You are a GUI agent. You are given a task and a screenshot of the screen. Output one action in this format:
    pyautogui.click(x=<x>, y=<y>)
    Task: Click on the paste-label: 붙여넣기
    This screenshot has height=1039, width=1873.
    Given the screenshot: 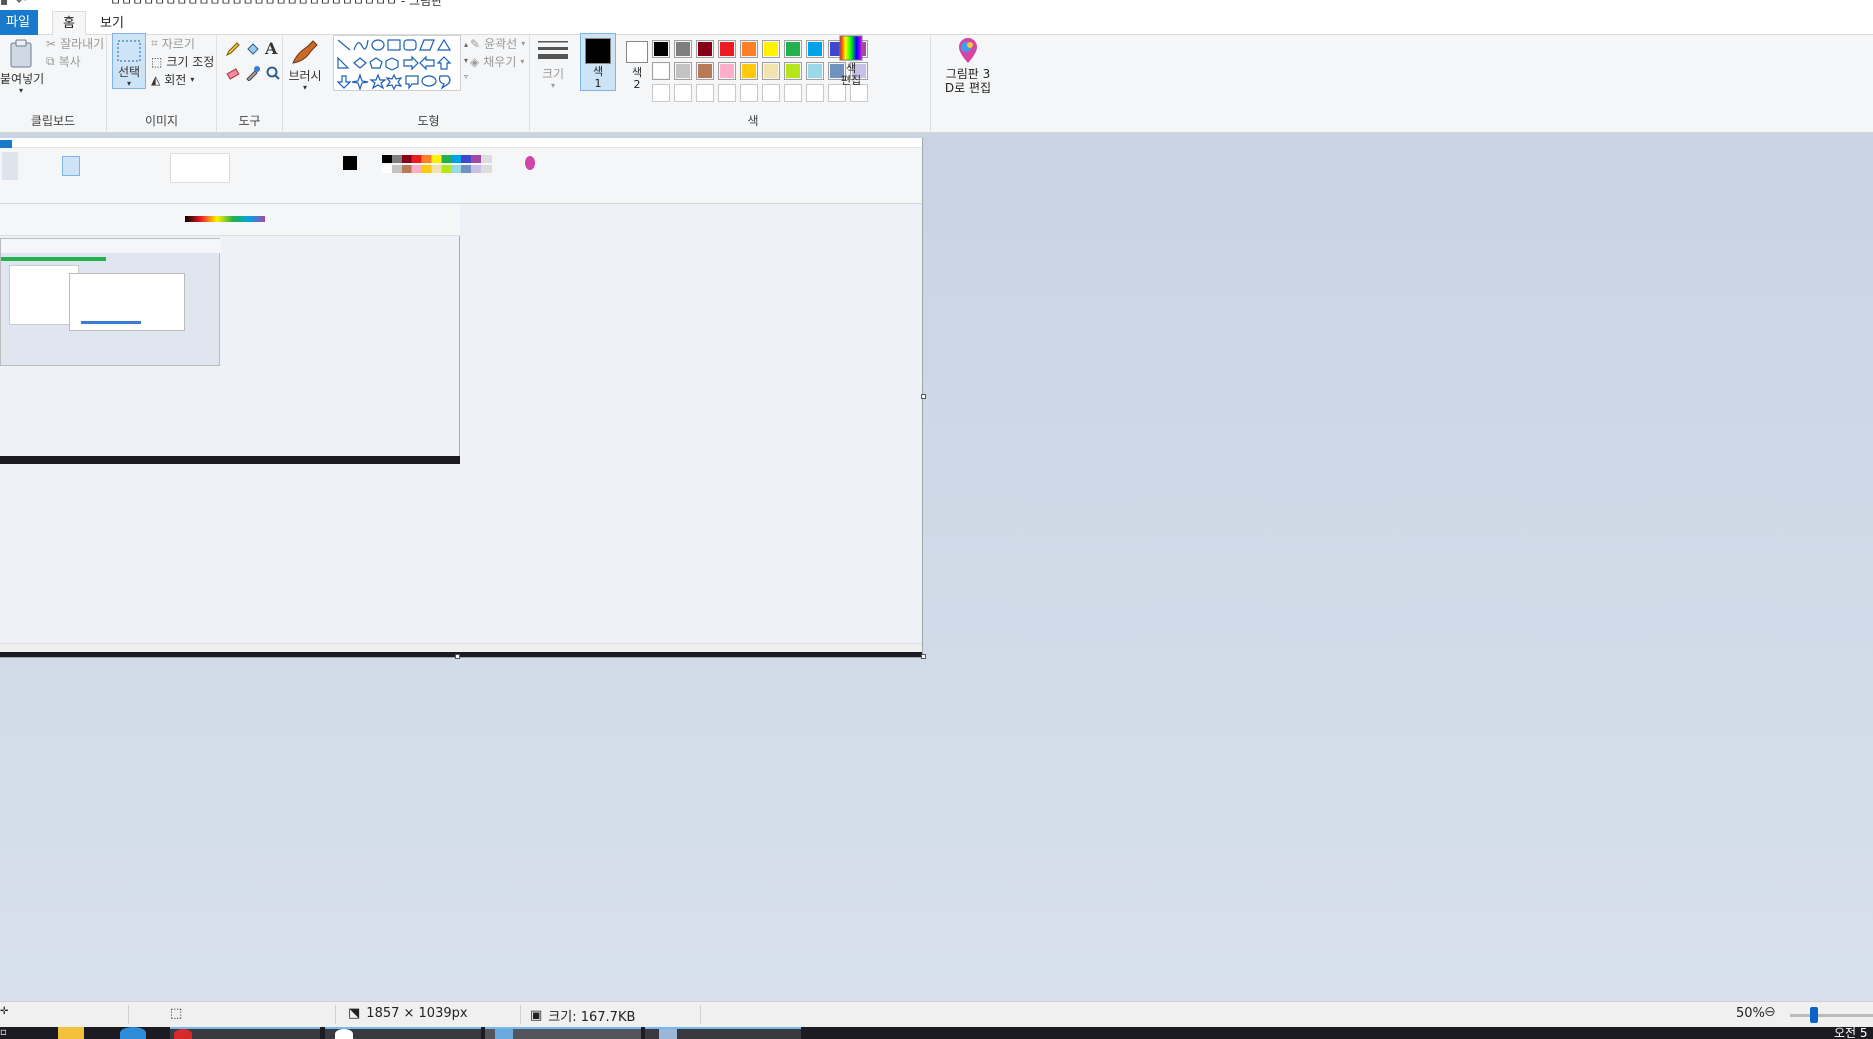 What is the action you would take?
    pyautogui.click(x=22, y=79)
    